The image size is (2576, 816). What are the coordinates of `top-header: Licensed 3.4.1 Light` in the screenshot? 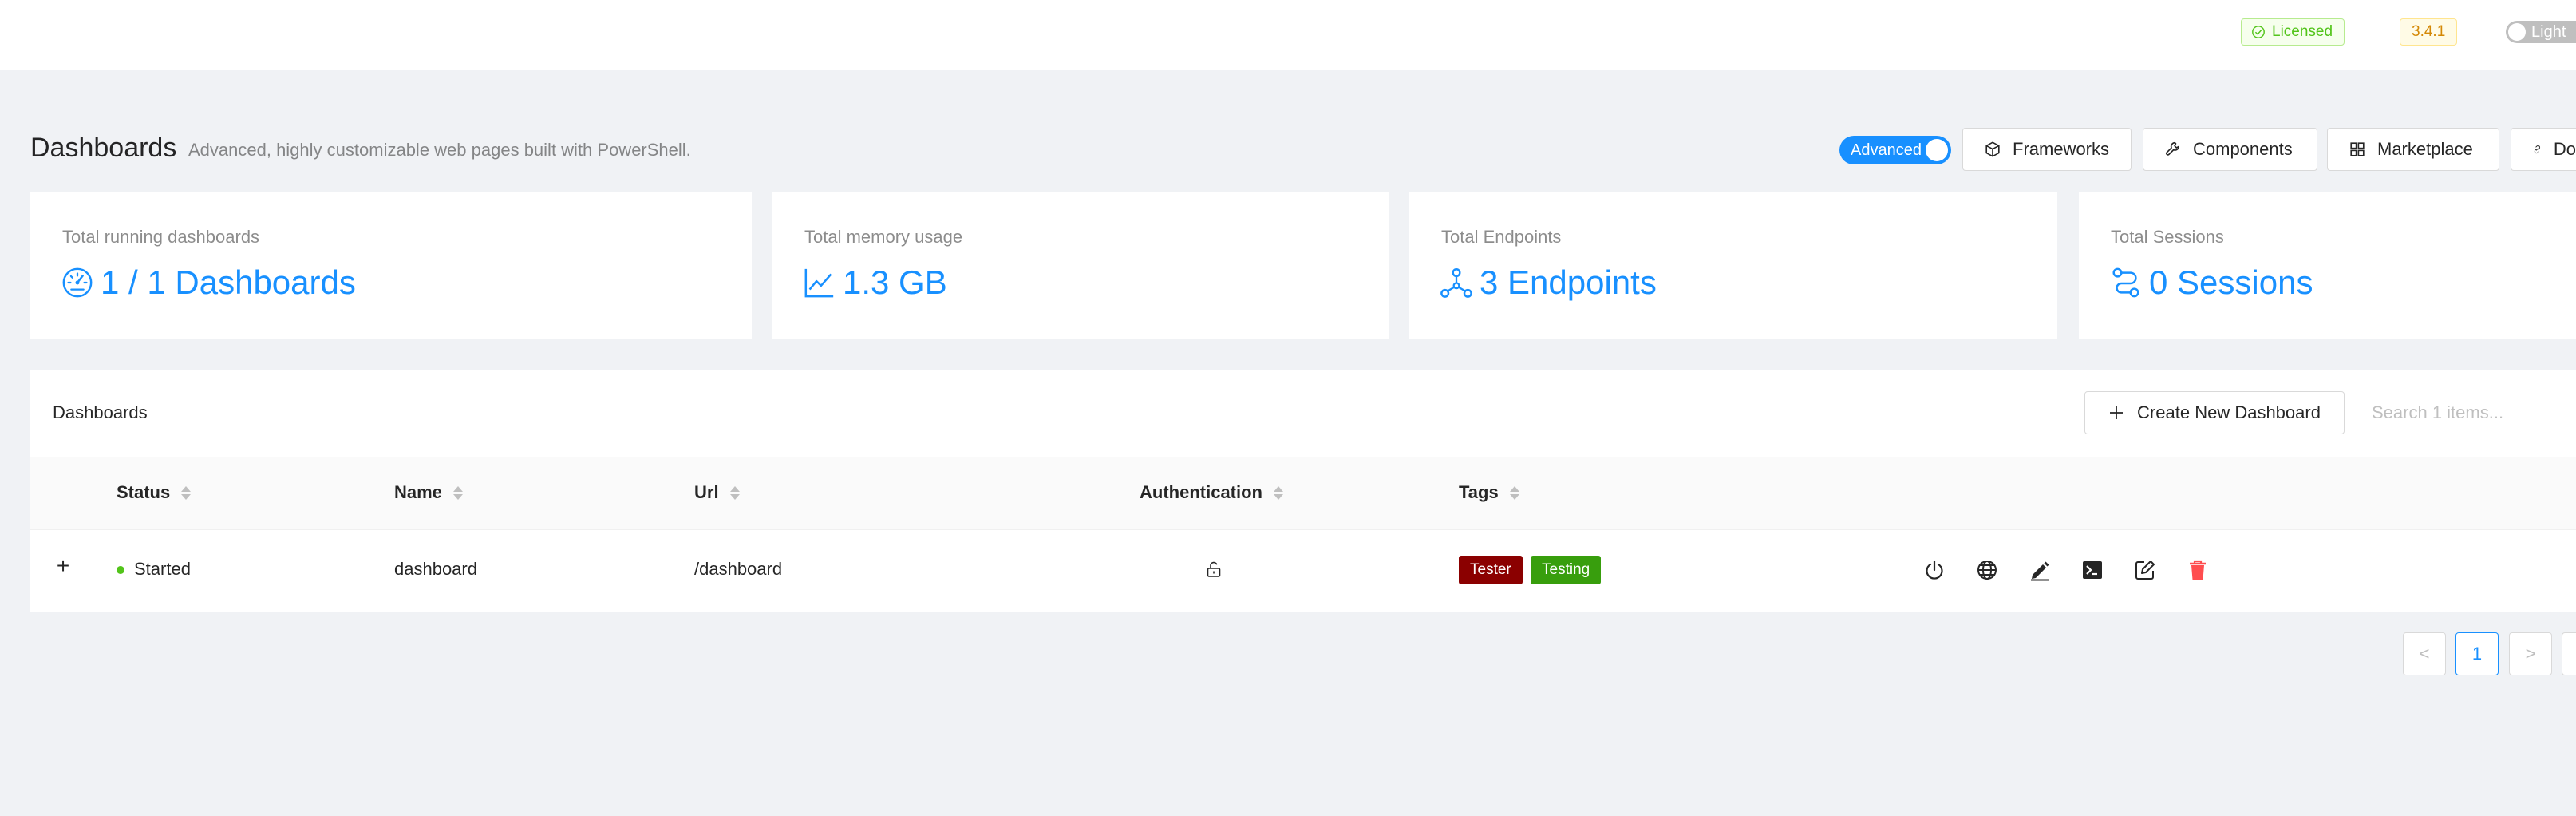 It's located at (1288, 35).